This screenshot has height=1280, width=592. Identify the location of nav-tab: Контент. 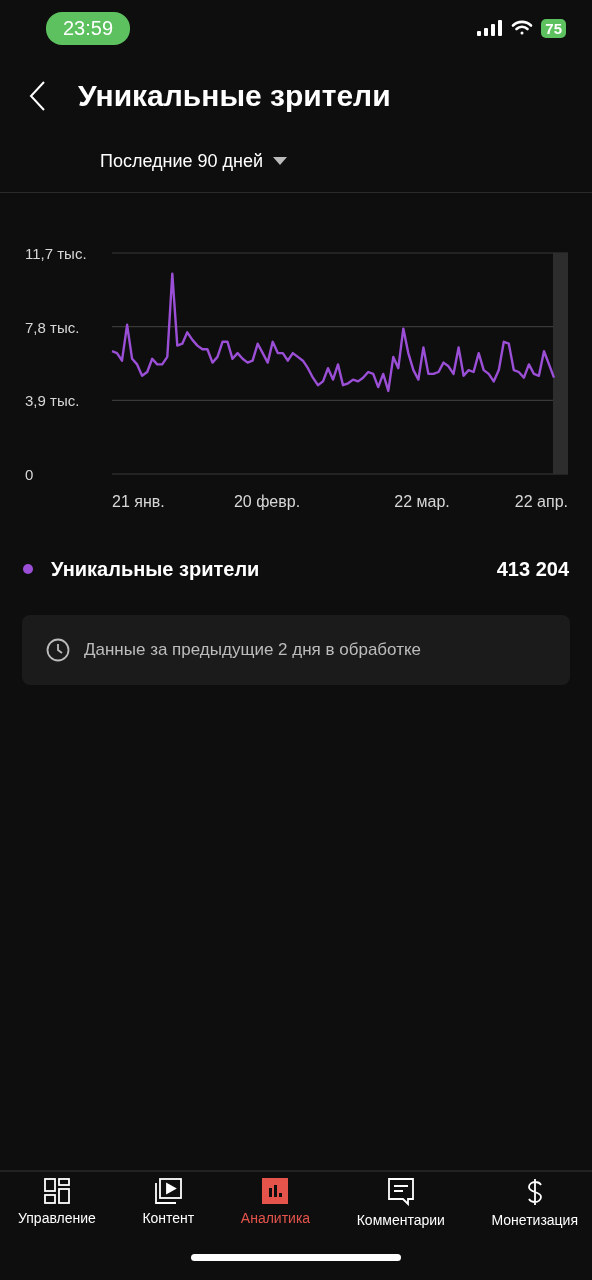
(168, 1199).